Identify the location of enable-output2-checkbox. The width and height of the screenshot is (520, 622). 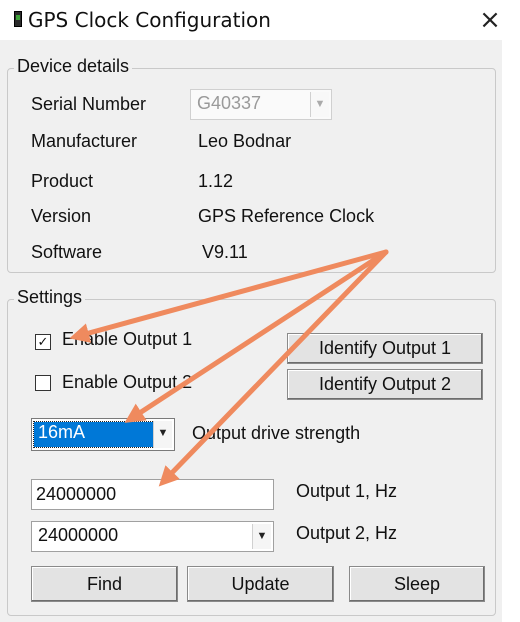
(43, 383).